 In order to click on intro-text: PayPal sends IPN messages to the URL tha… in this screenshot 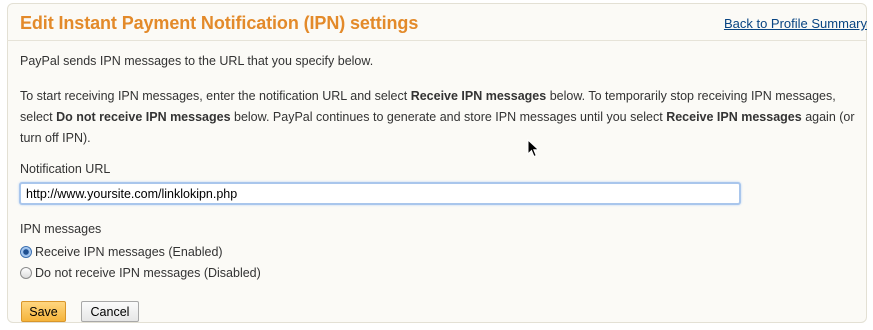, I will do `click(197, 61)`.